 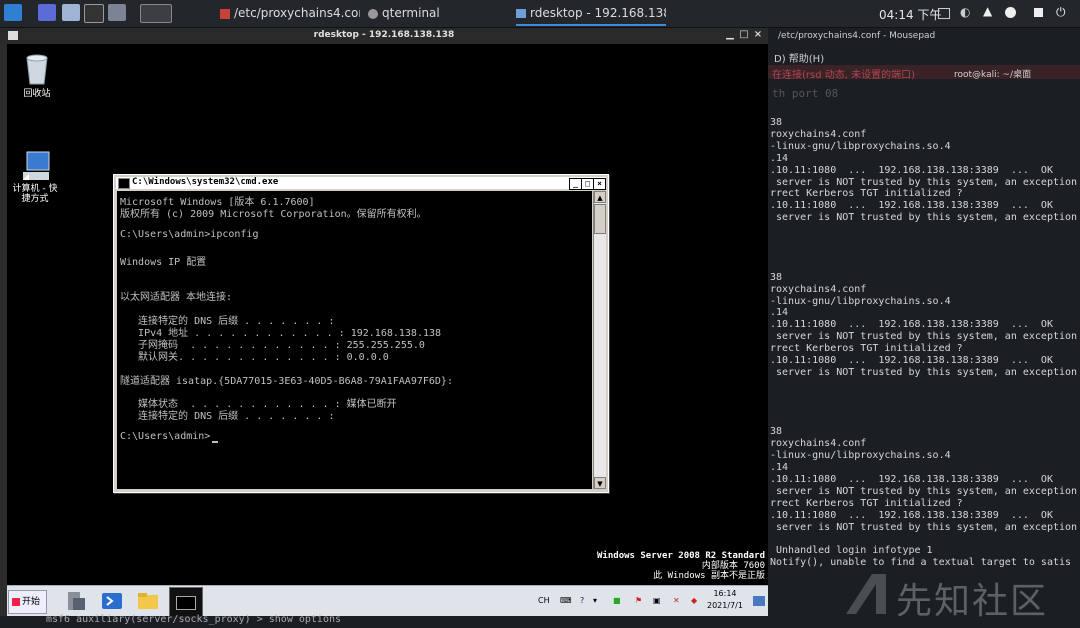 What do you see at coordinates (544, 600) in the screenshot?
I see `language-indicator: CH` at bounding box center [544, 600].